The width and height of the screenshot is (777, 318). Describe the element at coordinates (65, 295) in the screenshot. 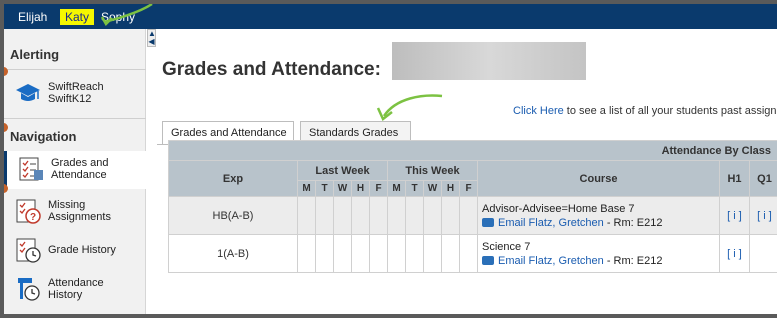

I see `label-line-2: History` at that location.